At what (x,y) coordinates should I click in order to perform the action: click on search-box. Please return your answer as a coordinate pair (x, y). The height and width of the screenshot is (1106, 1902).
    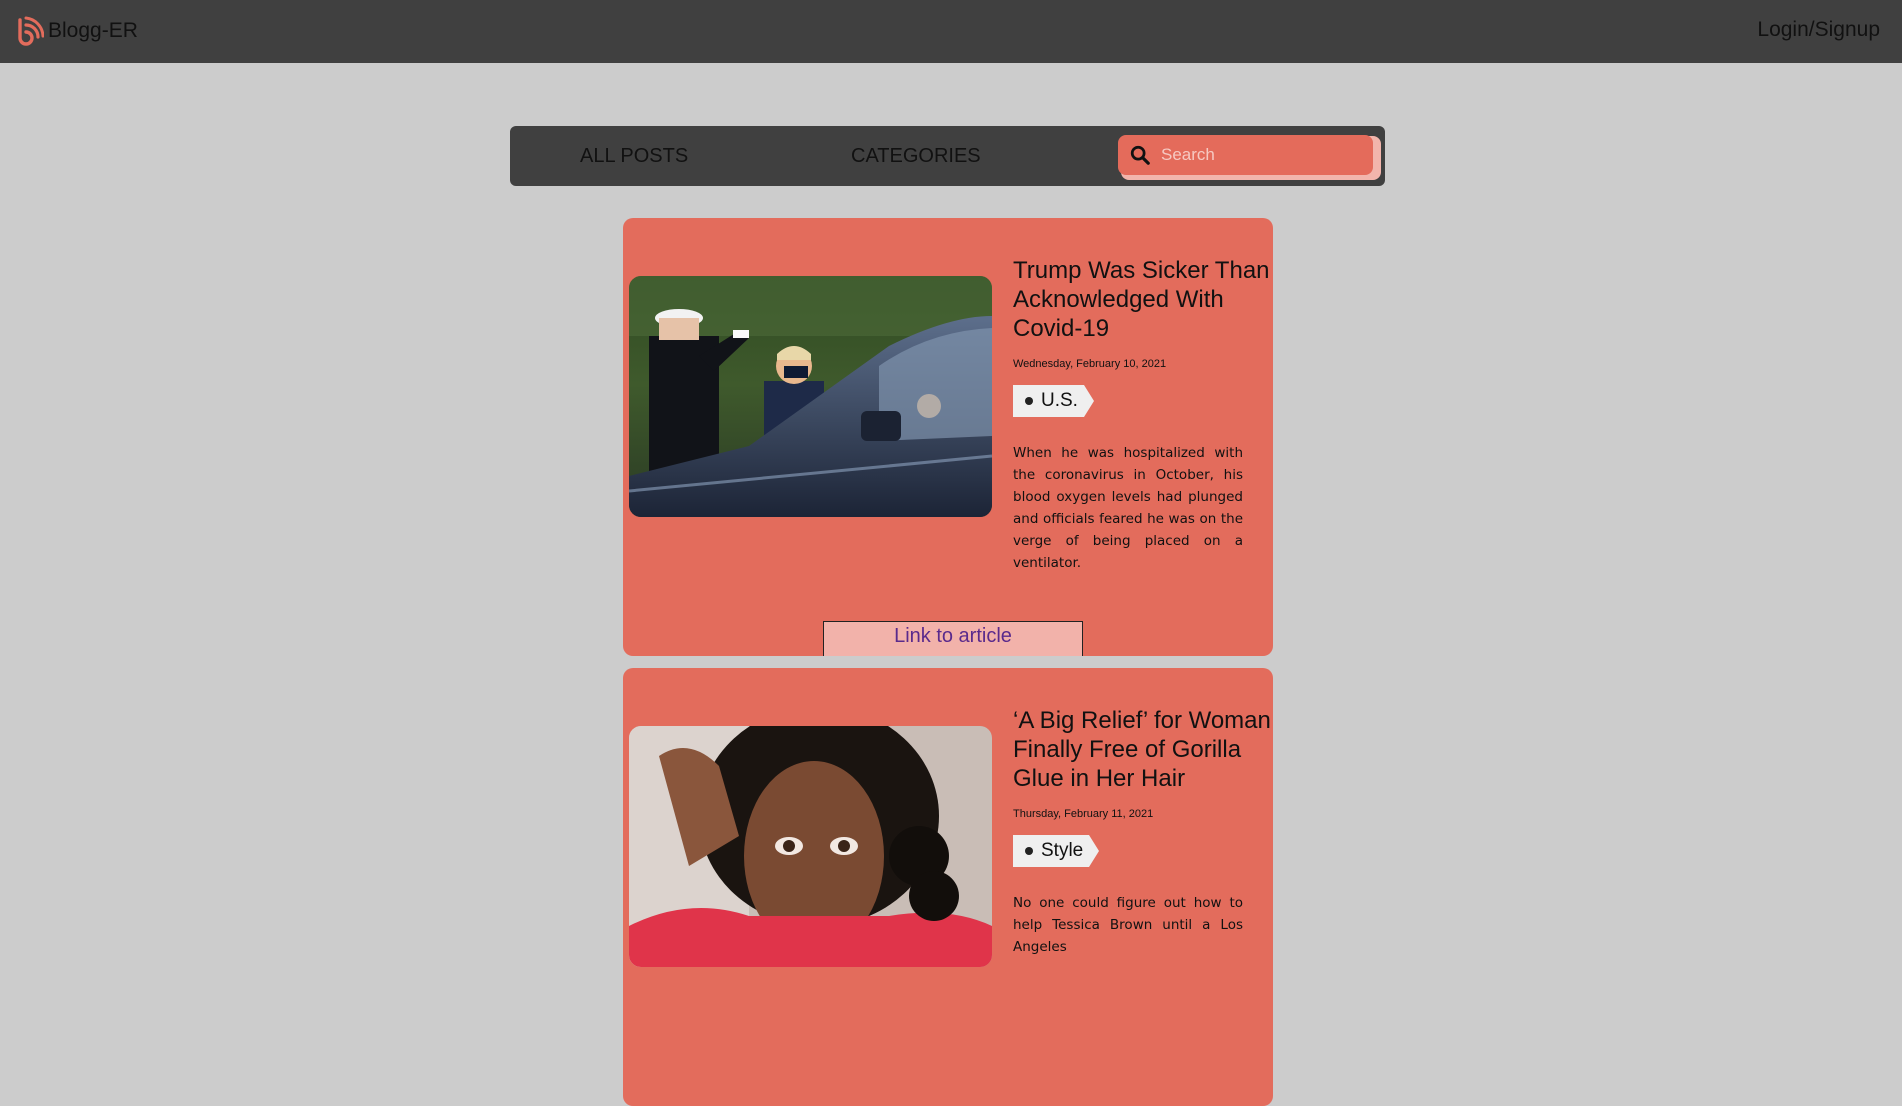
    Looking at the image, I should click on (1245, 155).